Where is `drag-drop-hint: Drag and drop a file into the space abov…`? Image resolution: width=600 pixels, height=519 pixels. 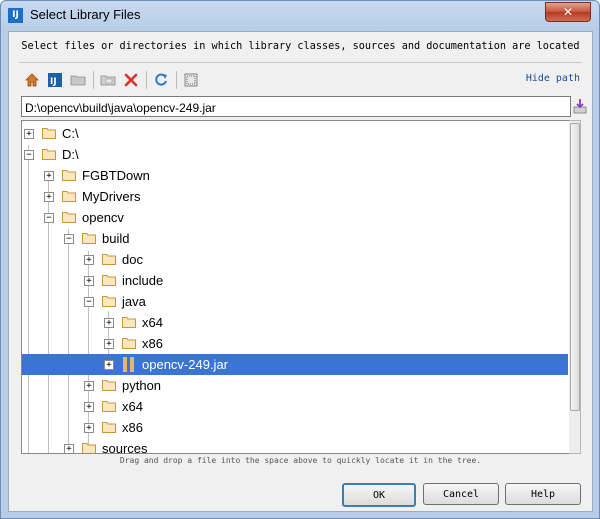 drag-drop-hint: Drag and drop a file into the space abov… is located at coordinates (300, 460).